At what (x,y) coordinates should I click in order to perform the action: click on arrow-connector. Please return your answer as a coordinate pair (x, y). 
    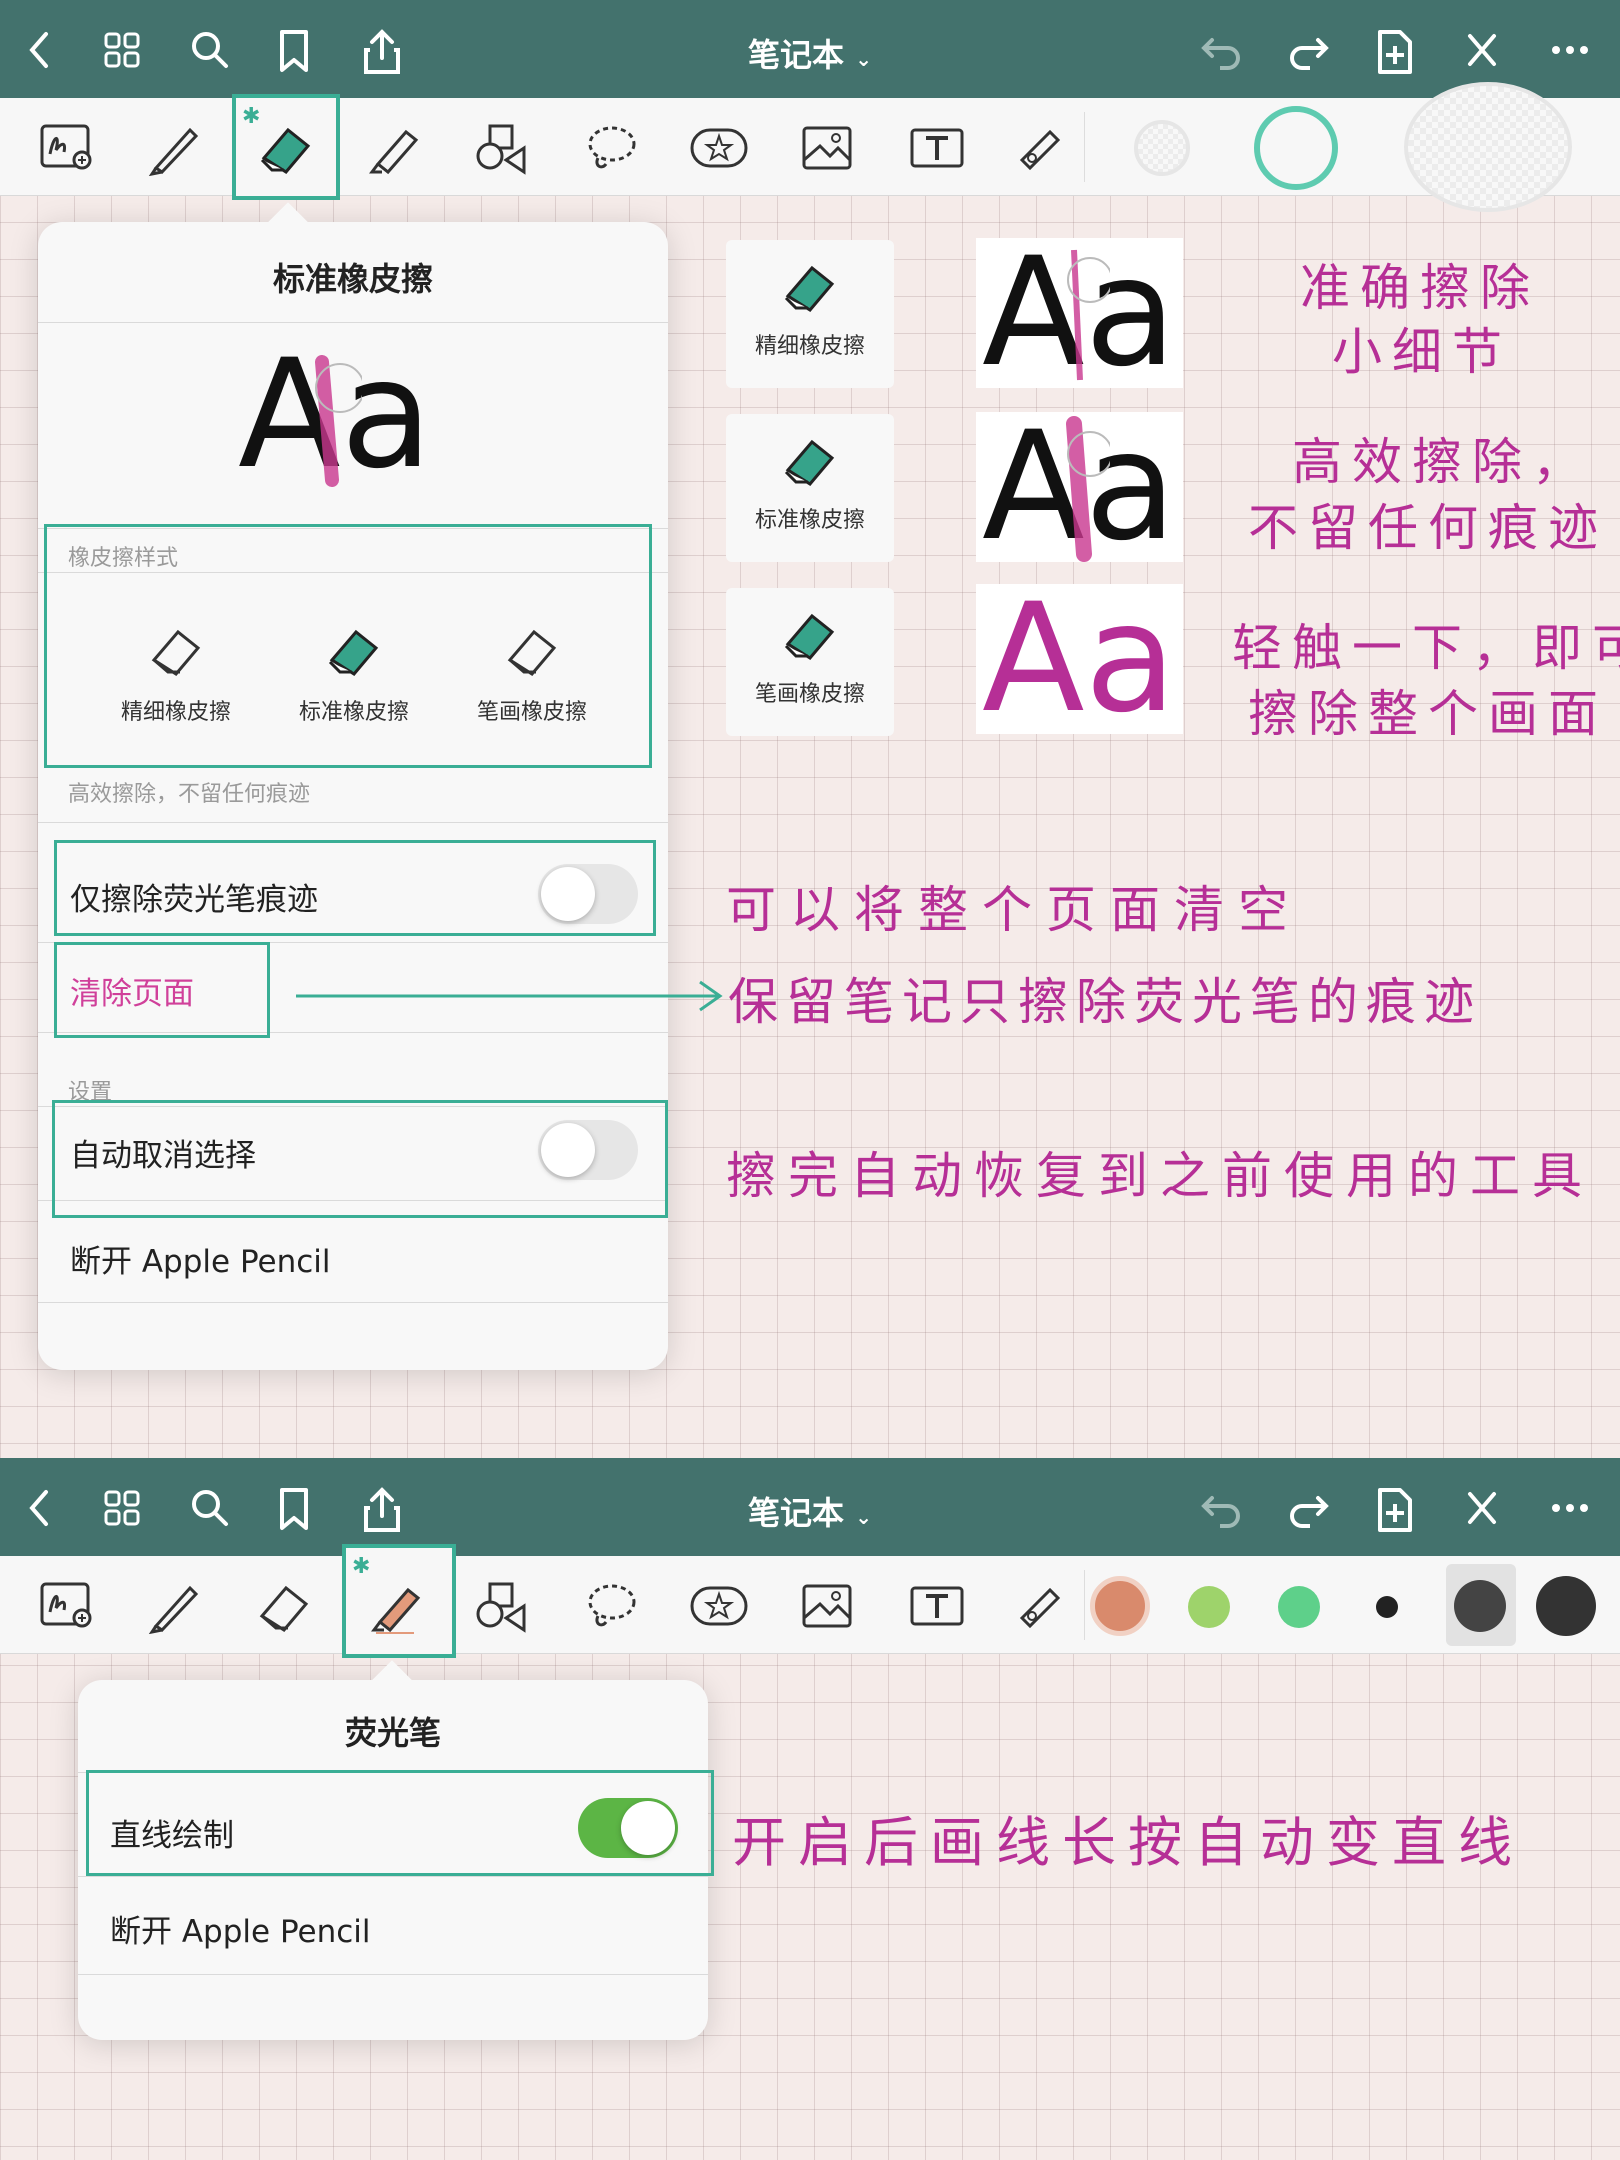
    Looking at the image, I should click on (509, 996).